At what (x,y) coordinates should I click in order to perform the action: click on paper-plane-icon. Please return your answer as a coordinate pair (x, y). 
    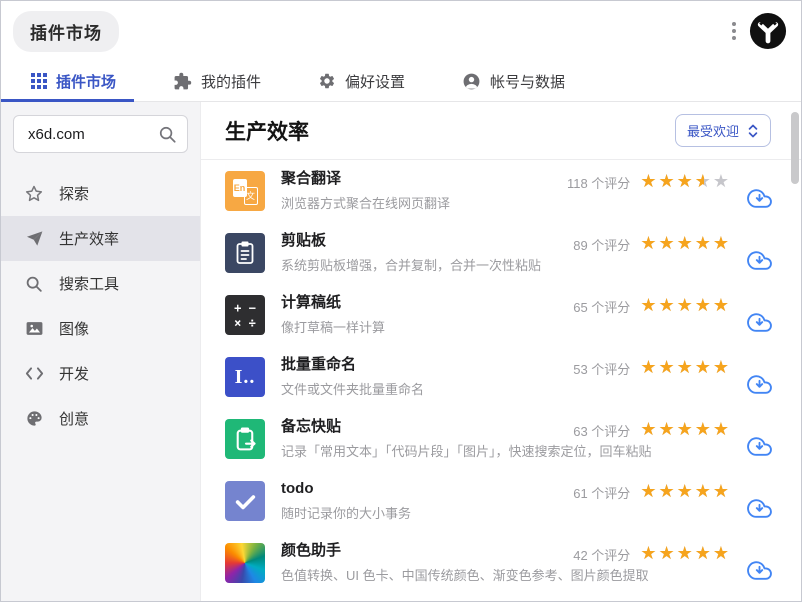
    Looking at the image, I should click on (34, 238).